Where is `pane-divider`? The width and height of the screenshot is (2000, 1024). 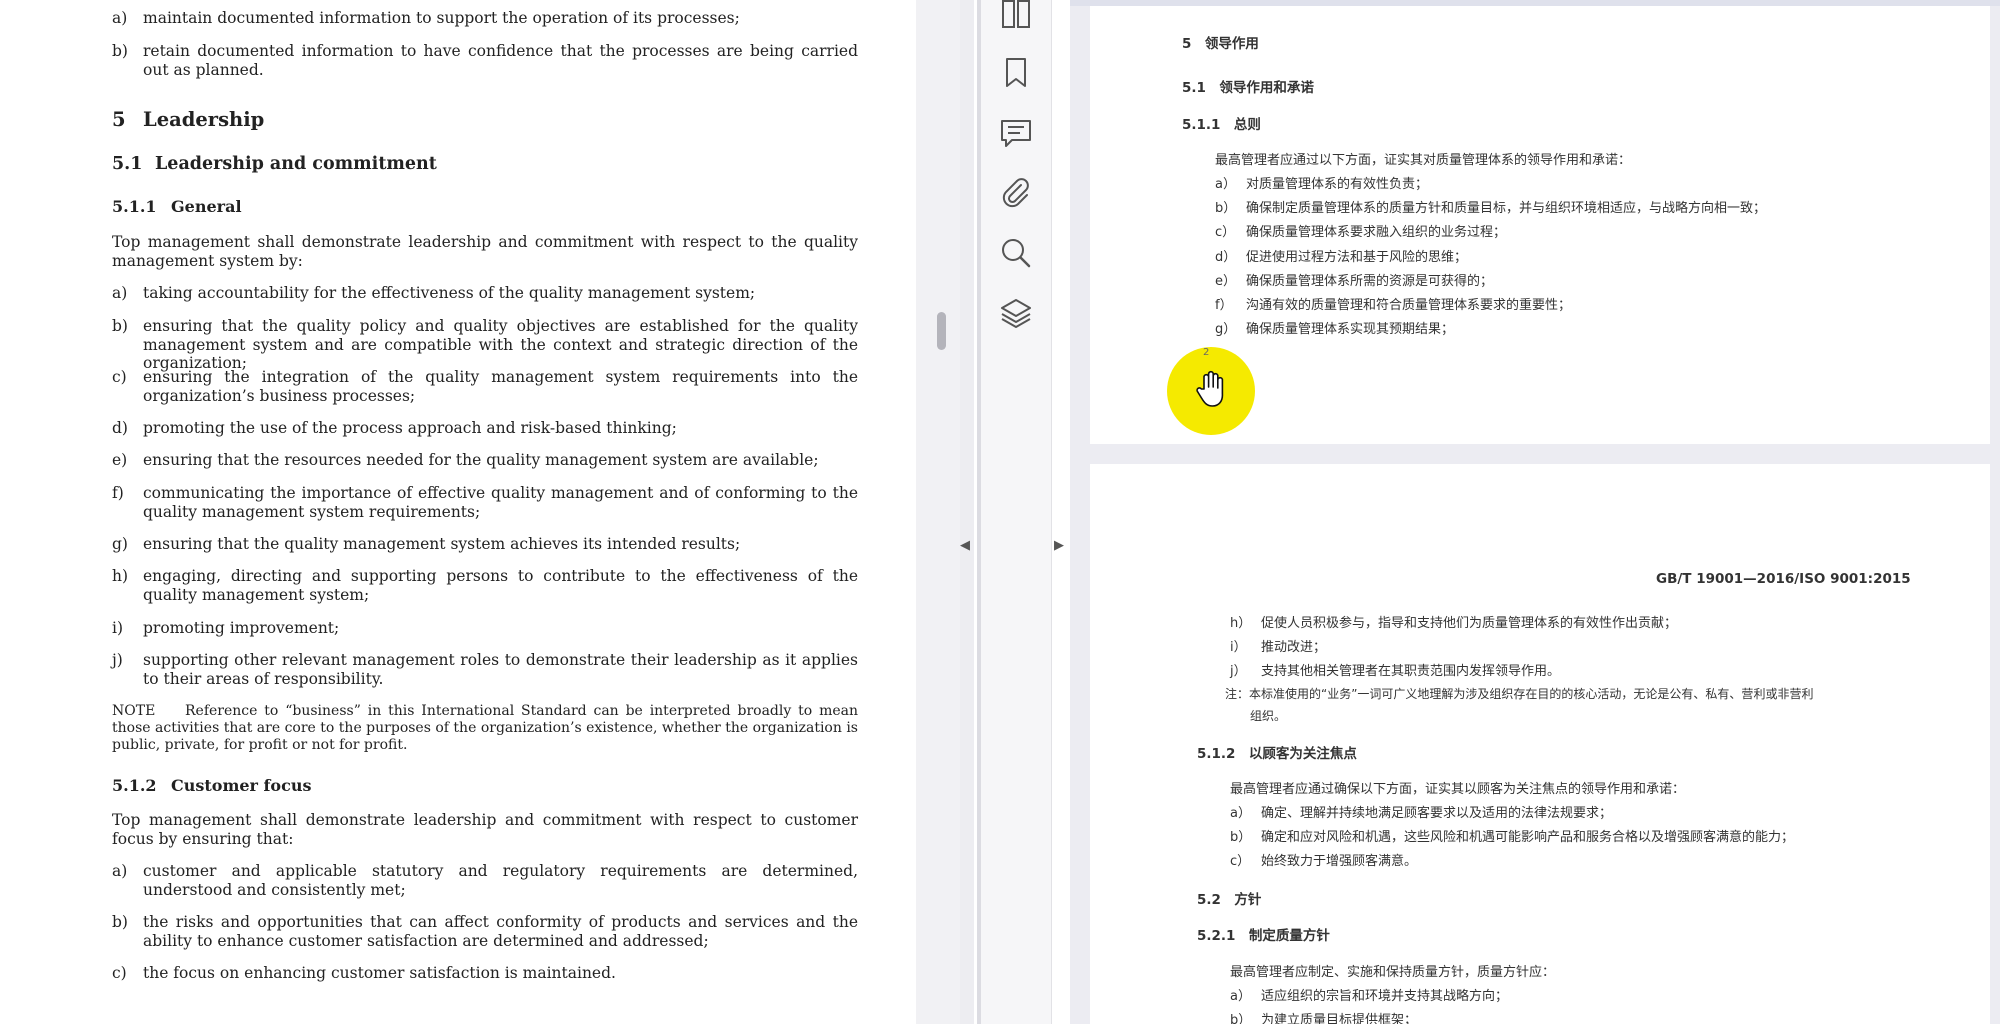 pane-divider is located at coordinates (967, 512).